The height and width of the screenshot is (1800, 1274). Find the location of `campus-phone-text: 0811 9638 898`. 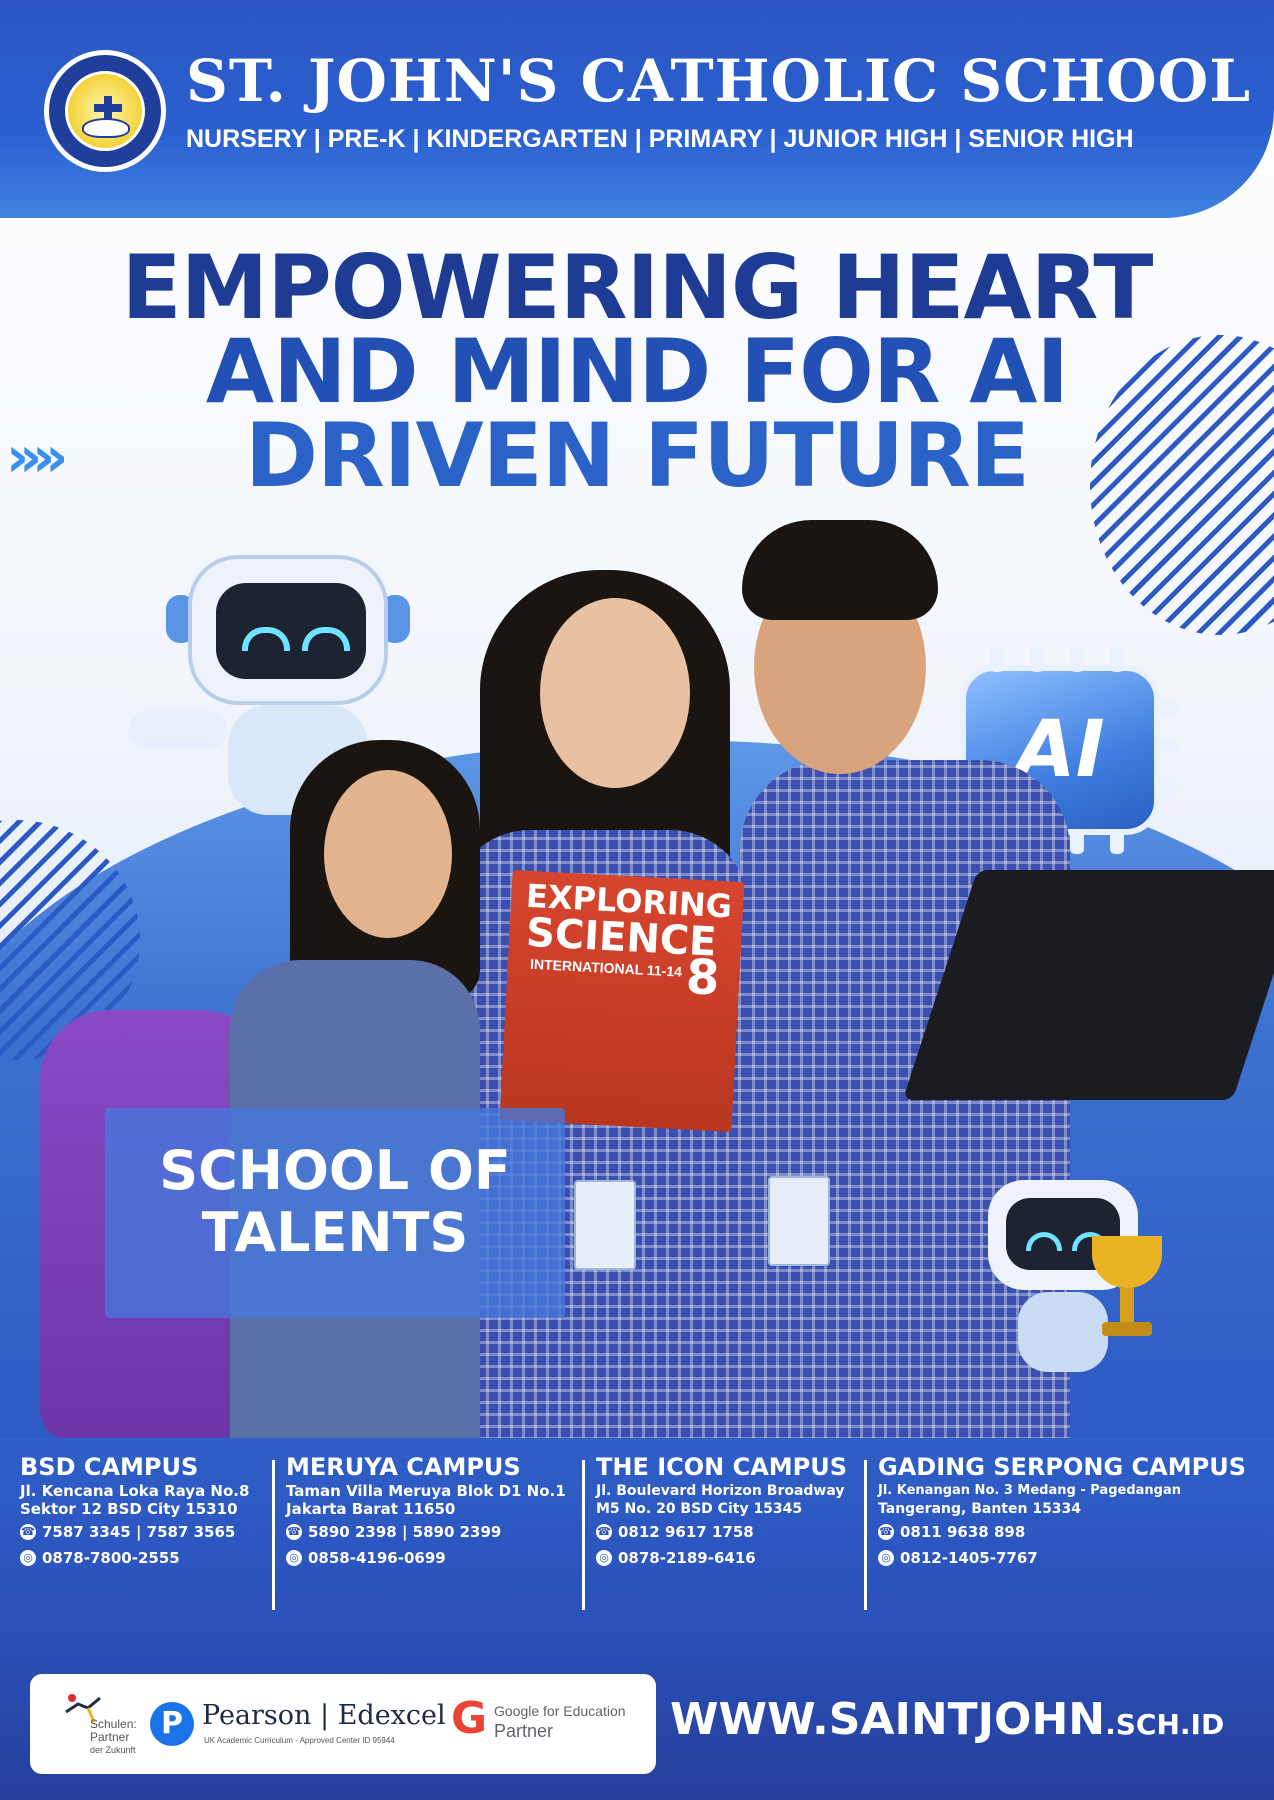

campus-phone-text: 0811 9638 898 is located at coordinates (963, 1532).